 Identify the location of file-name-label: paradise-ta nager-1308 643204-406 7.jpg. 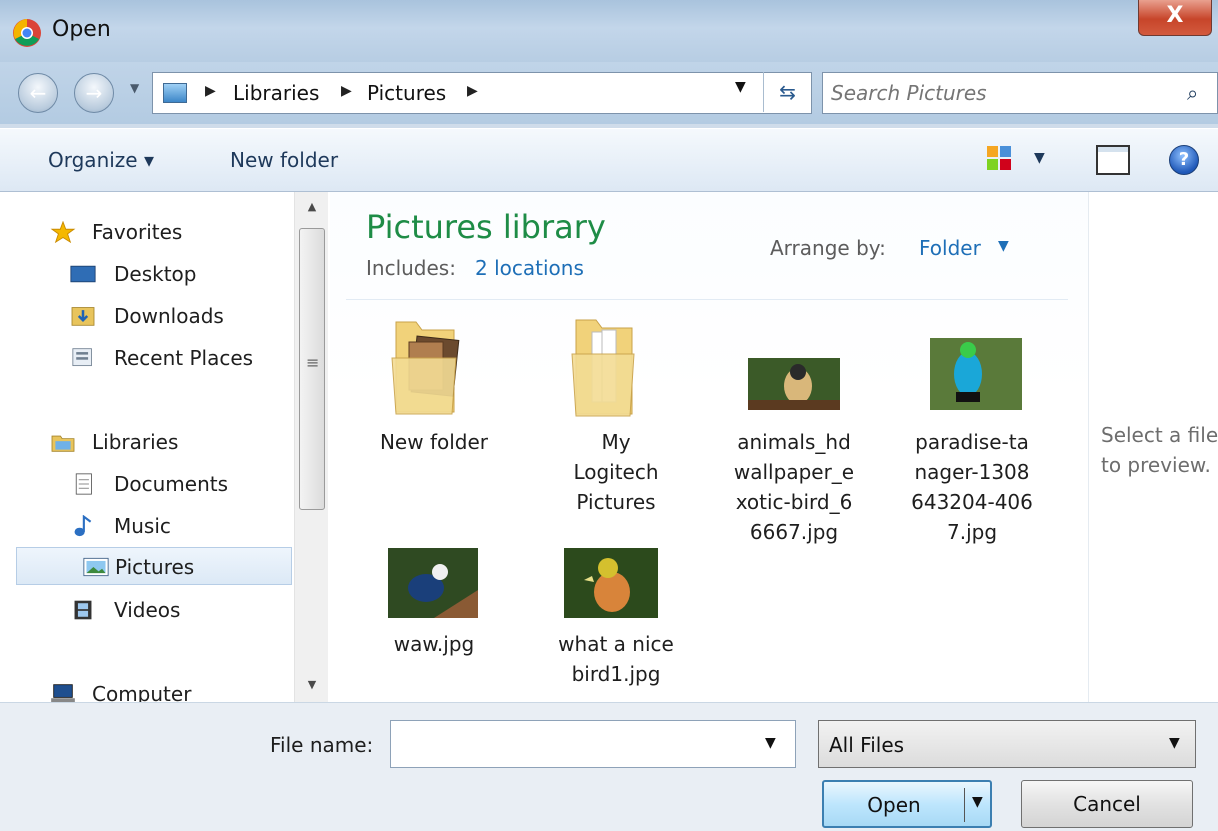
(972, 487).